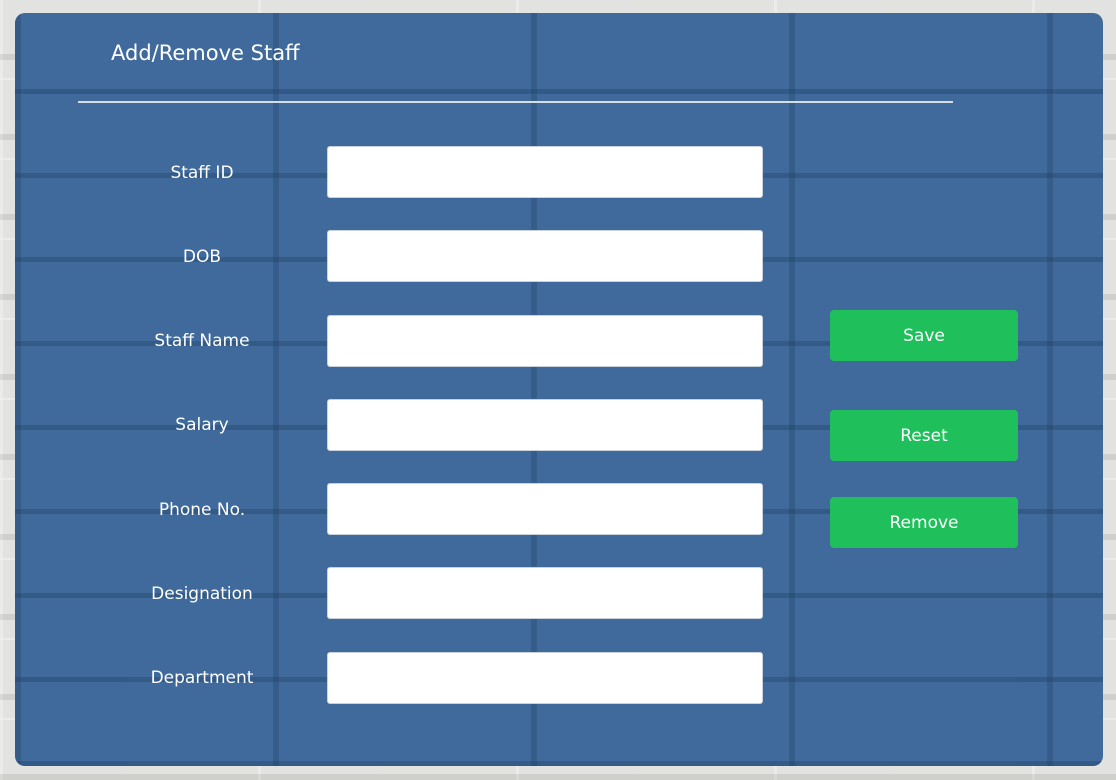  Describe the element at coordinates (545, 678) in the screenshot. I see `department-input` at that location.